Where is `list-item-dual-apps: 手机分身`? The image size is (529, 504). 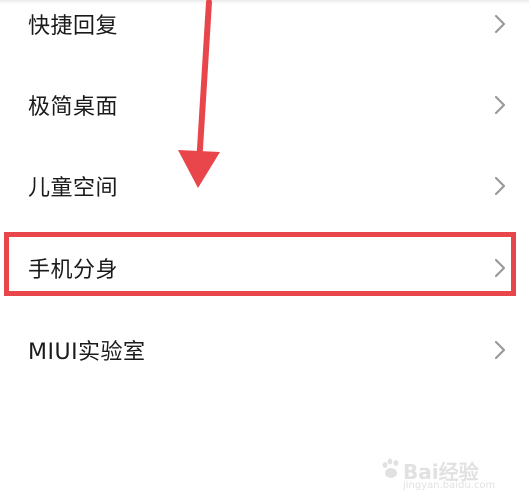 list-item-dual-apps: 手机分身 is located at coordinates (264, 268).